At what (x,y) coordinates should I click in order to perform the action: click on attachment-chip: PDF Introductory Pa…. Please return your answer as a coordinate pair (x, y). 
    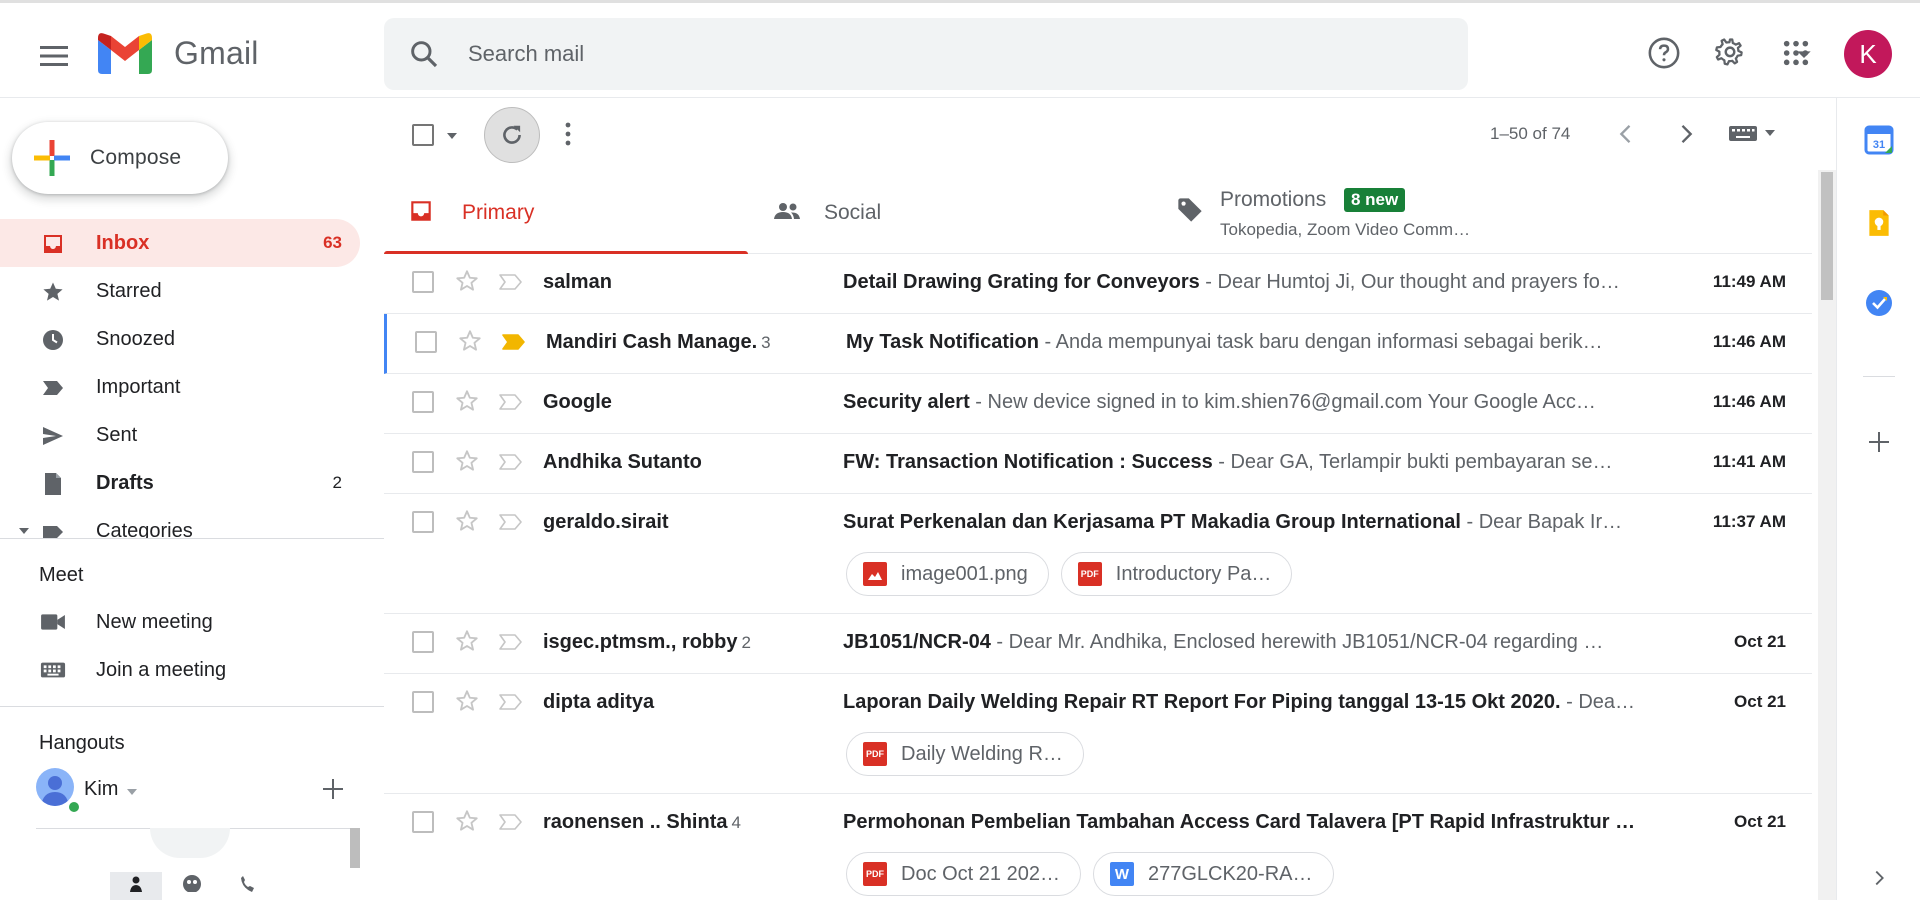
    Looking at the image, I should click on (1176, 574).